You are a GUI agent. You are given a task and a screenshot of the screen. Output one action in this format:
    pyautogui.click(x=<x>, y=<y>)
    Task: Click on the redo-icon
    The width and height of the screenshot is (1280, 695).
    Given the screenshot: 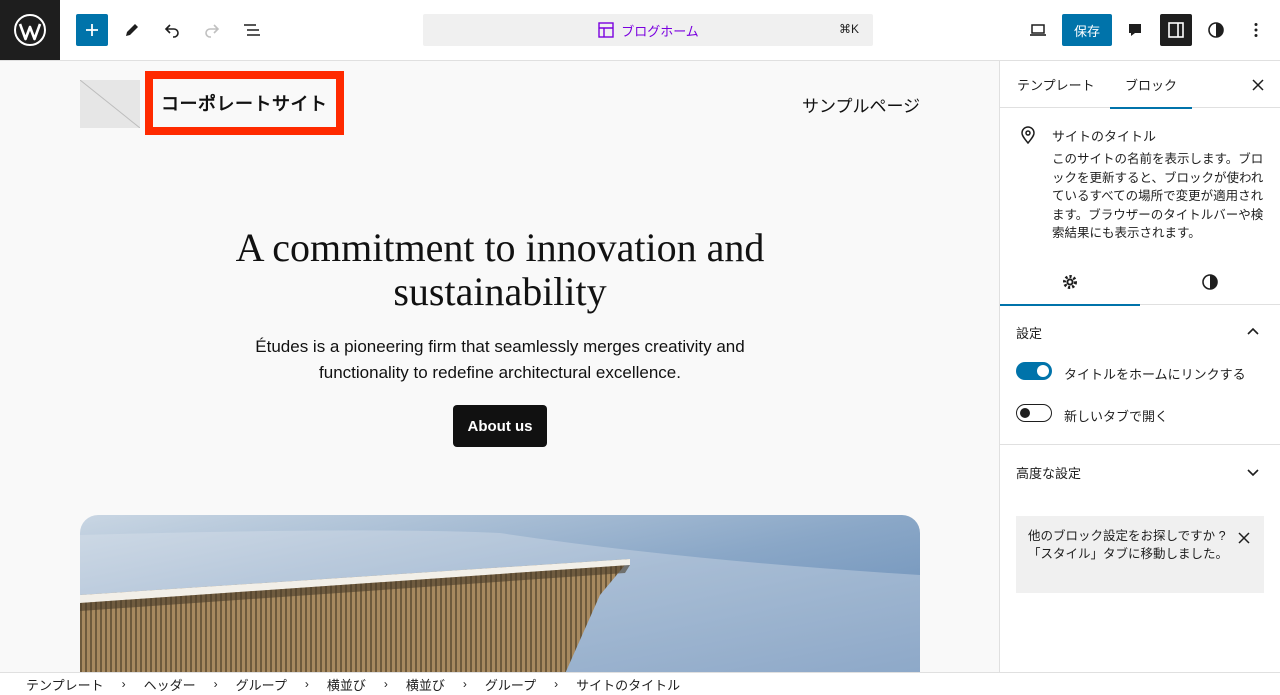 What is the action you would take?
    pyautogui.click(x=212, y=31)
    